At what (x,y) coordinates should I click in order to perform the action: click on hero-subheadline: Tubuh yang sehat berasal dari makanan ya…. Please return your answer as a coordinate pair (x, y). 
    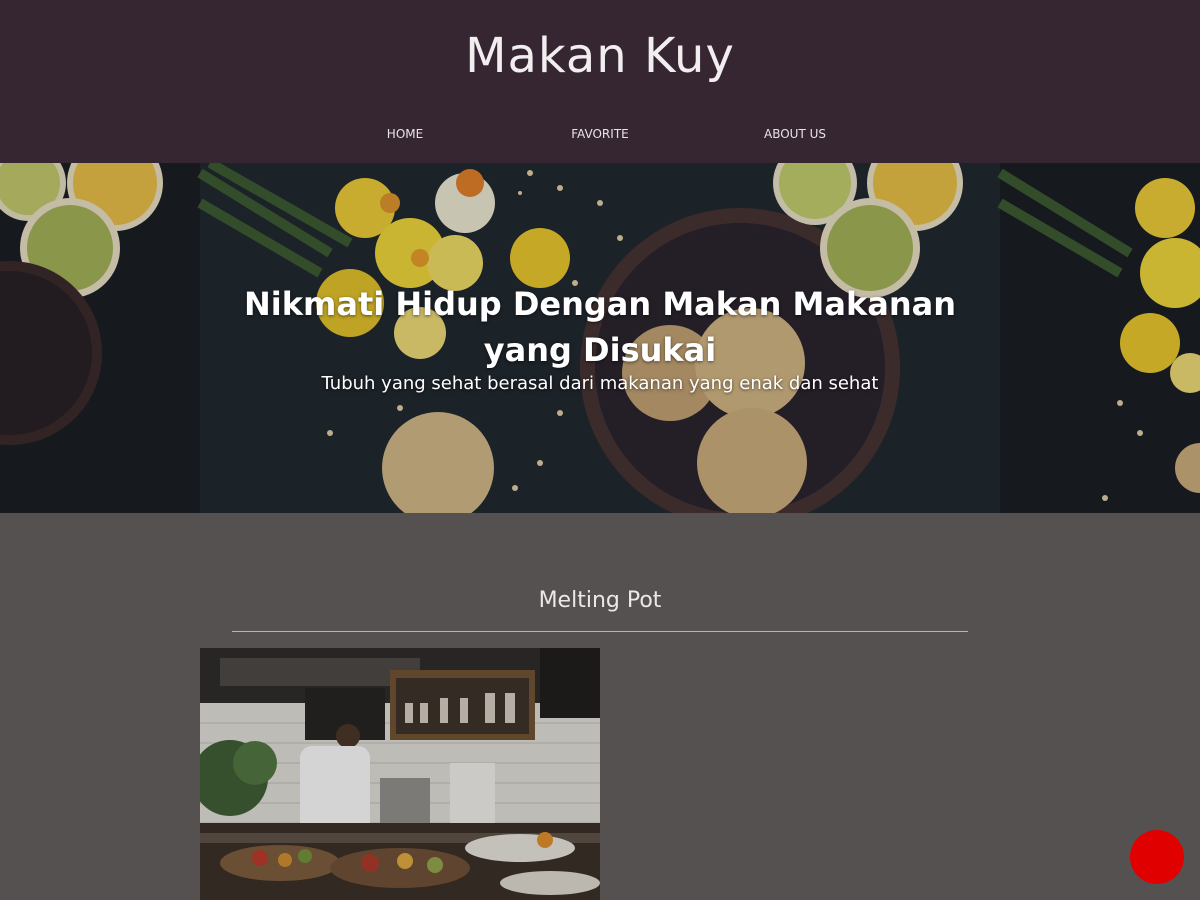
    Looking at the image, I should click on (600, 383).